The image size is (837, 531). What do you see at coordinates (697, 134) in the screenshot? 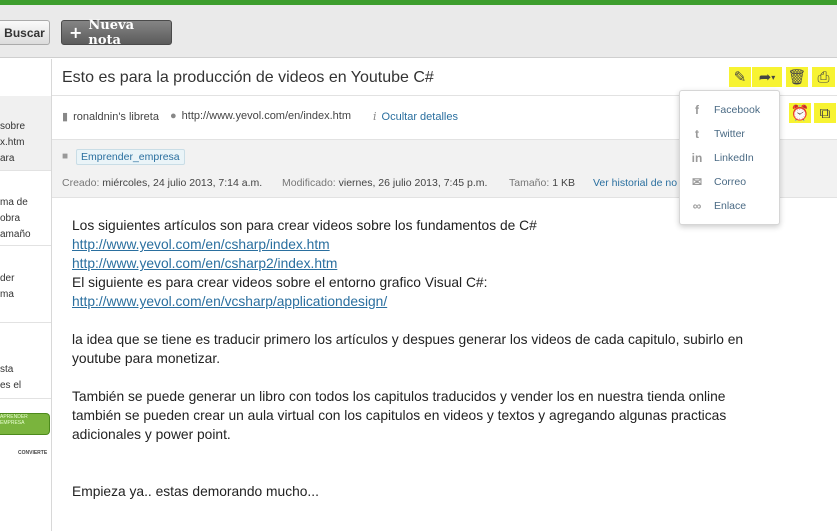
I see `twitter-icon: t` at bounding box center [697, 134].